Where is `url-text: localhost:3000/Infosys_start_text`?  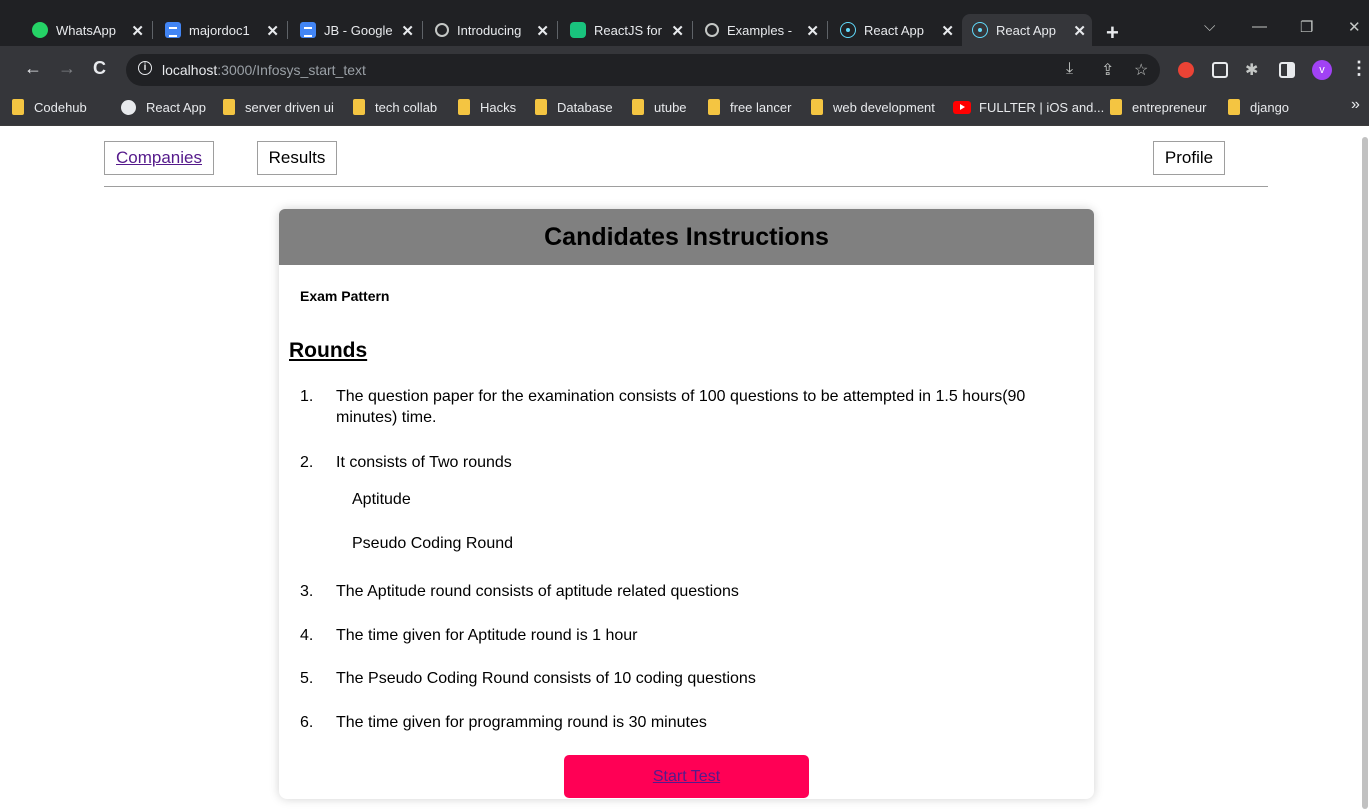
url-text: localhost:3000/Infosys_start_text is located at coordinates (264, 70).